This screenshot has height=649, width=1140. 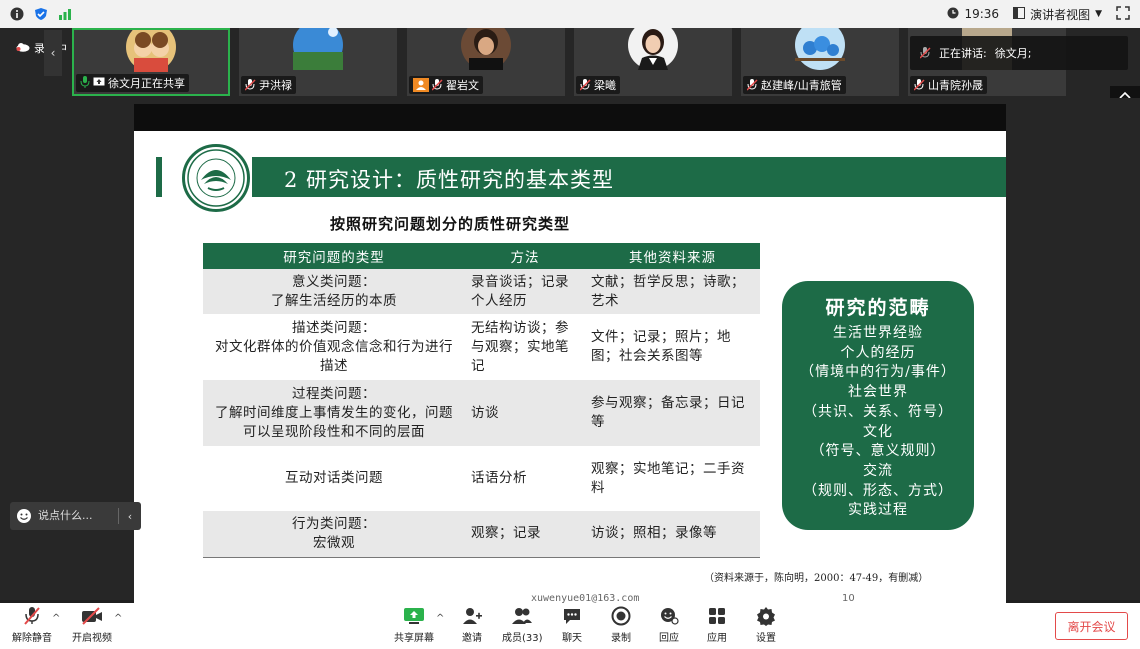 I want to click on table-cell: 观察；记录, so click(x=525, y=534).